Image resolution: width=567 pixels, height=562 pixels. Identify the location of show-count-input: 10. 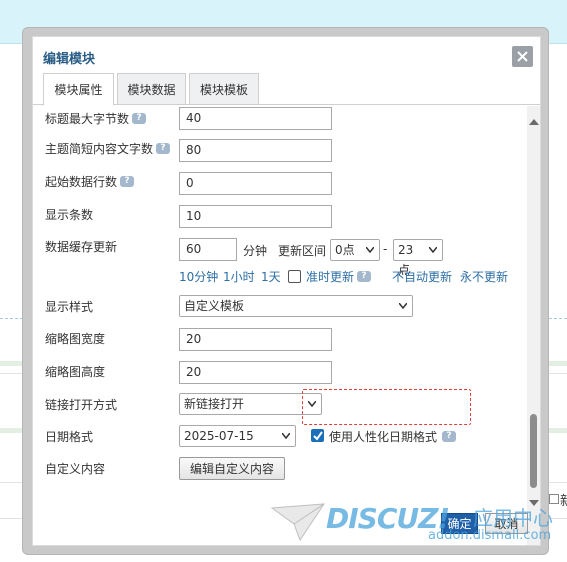
(255, 216).